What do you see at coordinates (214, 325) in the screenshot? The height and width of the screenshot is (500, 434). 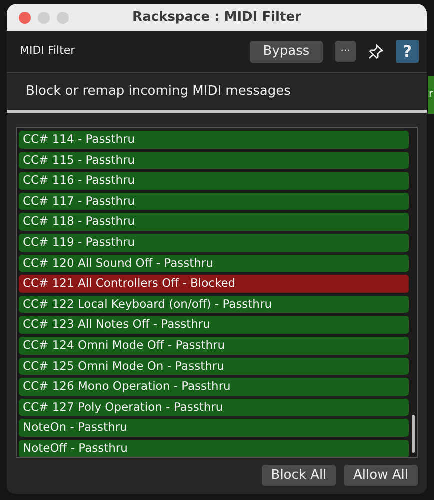 I see `message-row: CC# 123 All Notes Off - Passthru` at bounding box center [214, 325].